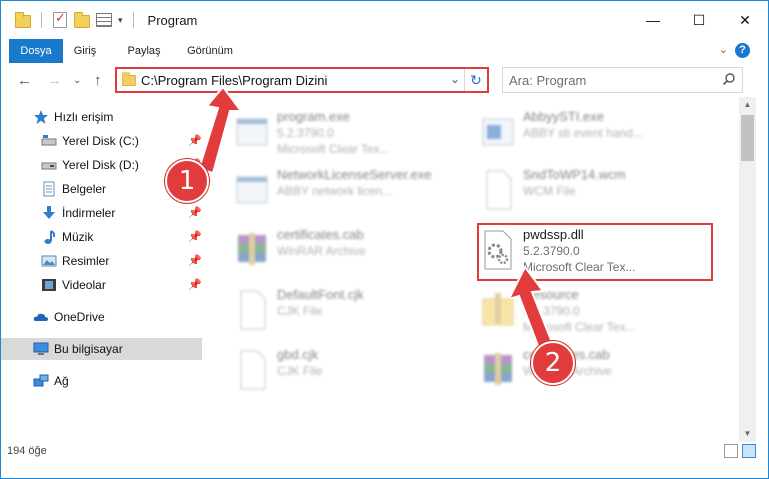 The width and height of the screenshot is (769, 479). I want to click on status-bar: 194 öğe, so click(384, 460).